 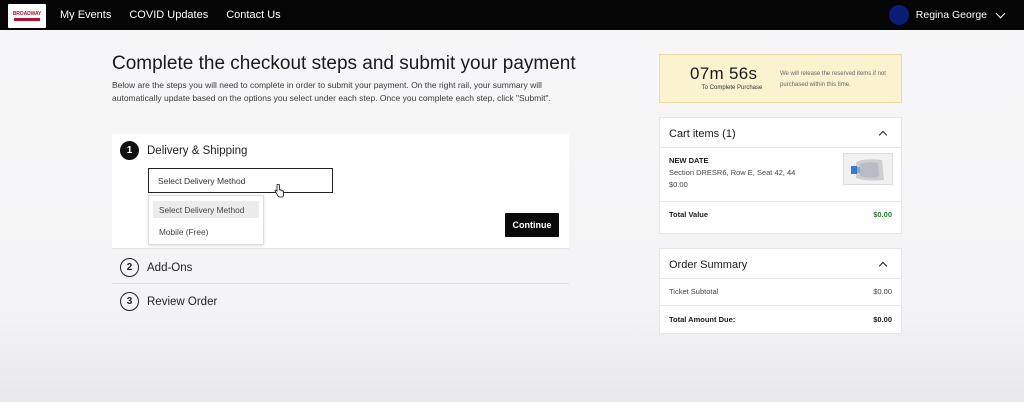 What do you see at coordinates (27, 19) in the screenshot?
I see `logo-underline` at bounding box center [27, 19].